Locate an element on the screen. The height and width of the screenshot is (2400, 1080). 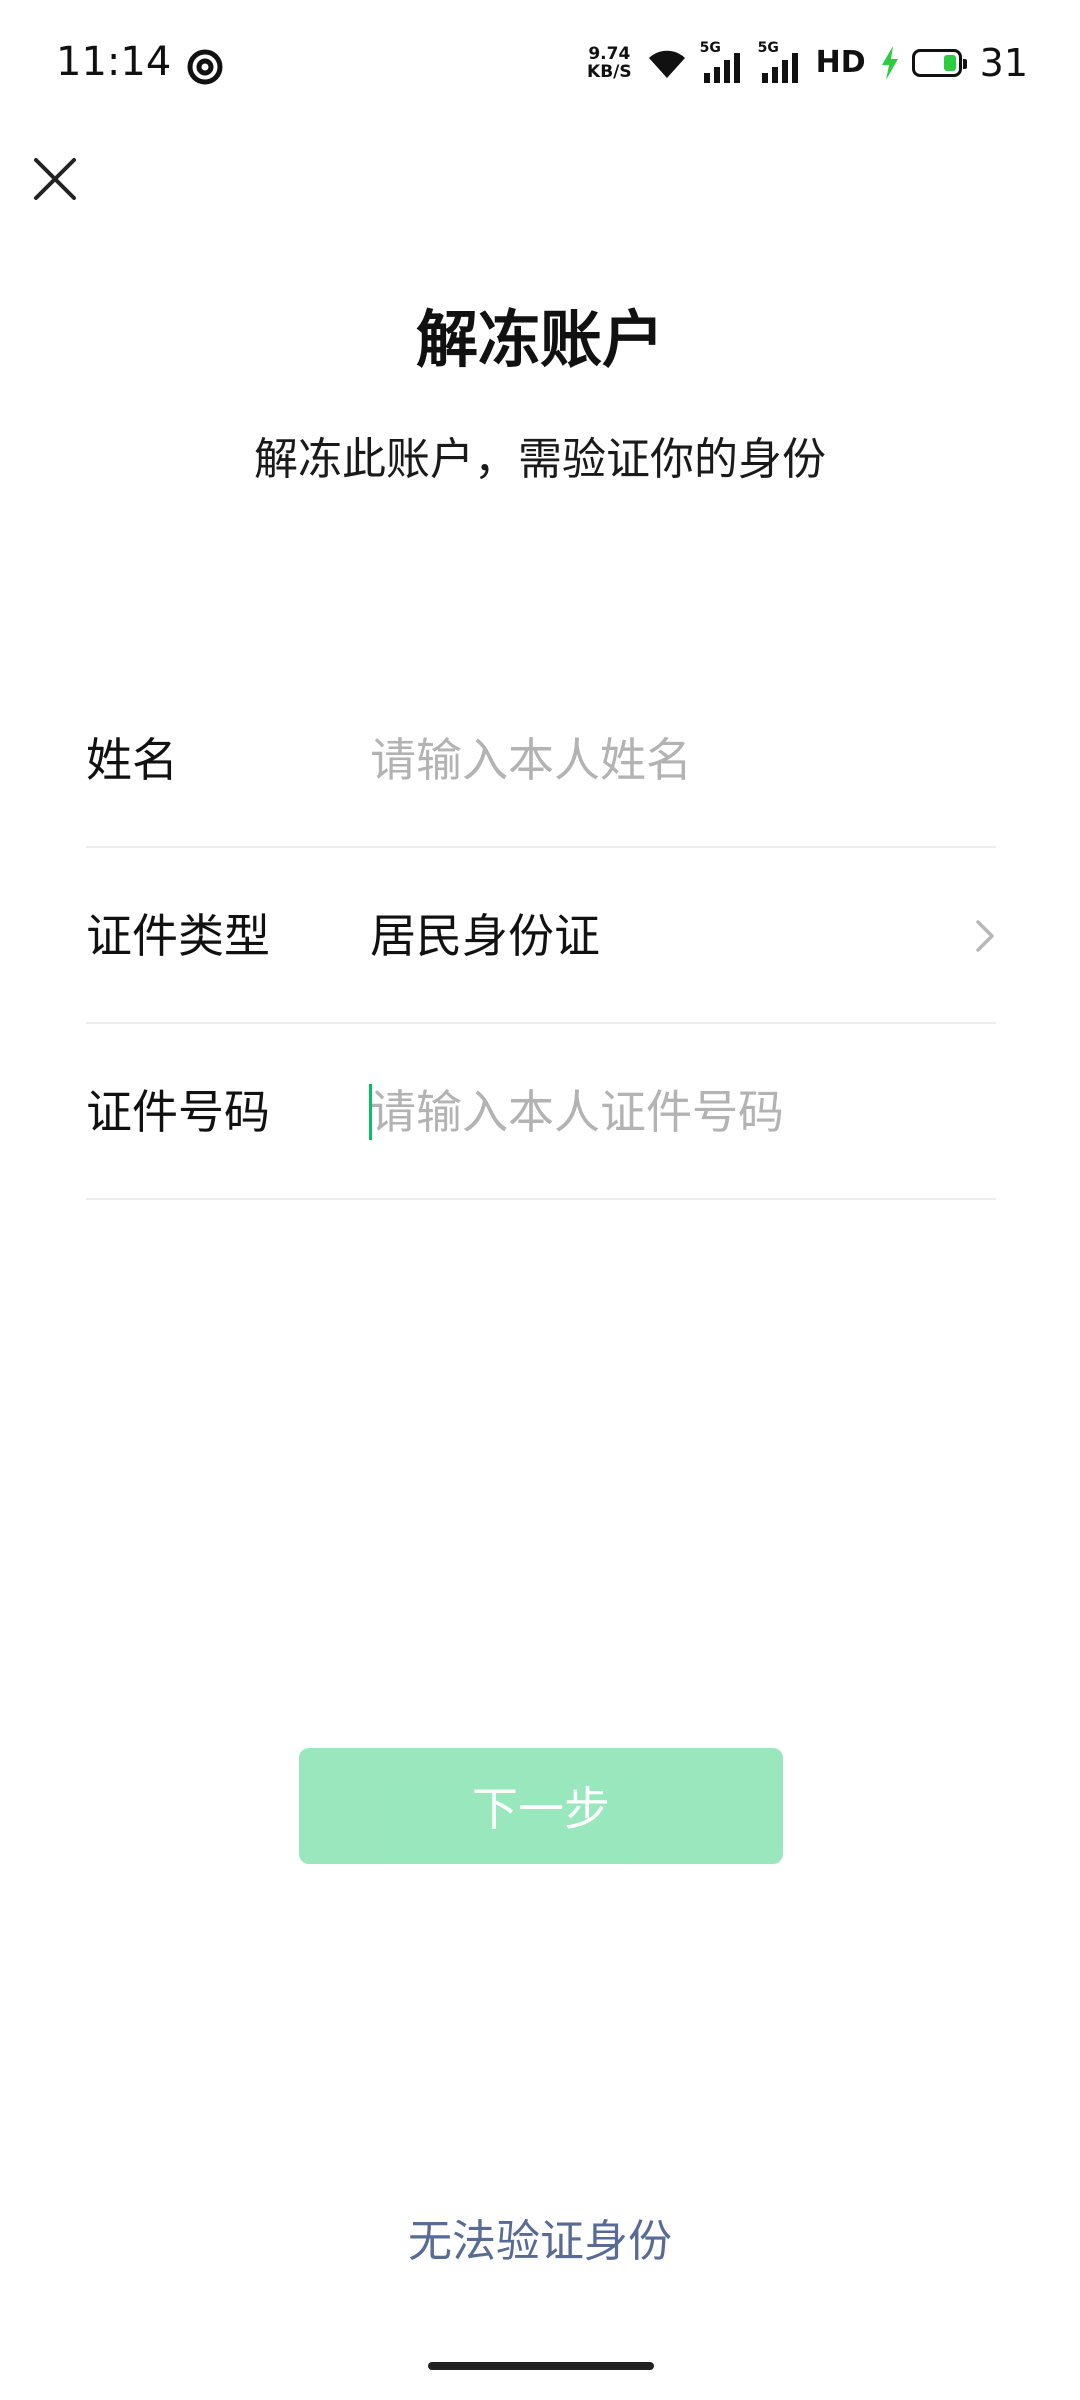
id-type-row: 证件类型 居民身份证 is located at coordinates (541, 936).